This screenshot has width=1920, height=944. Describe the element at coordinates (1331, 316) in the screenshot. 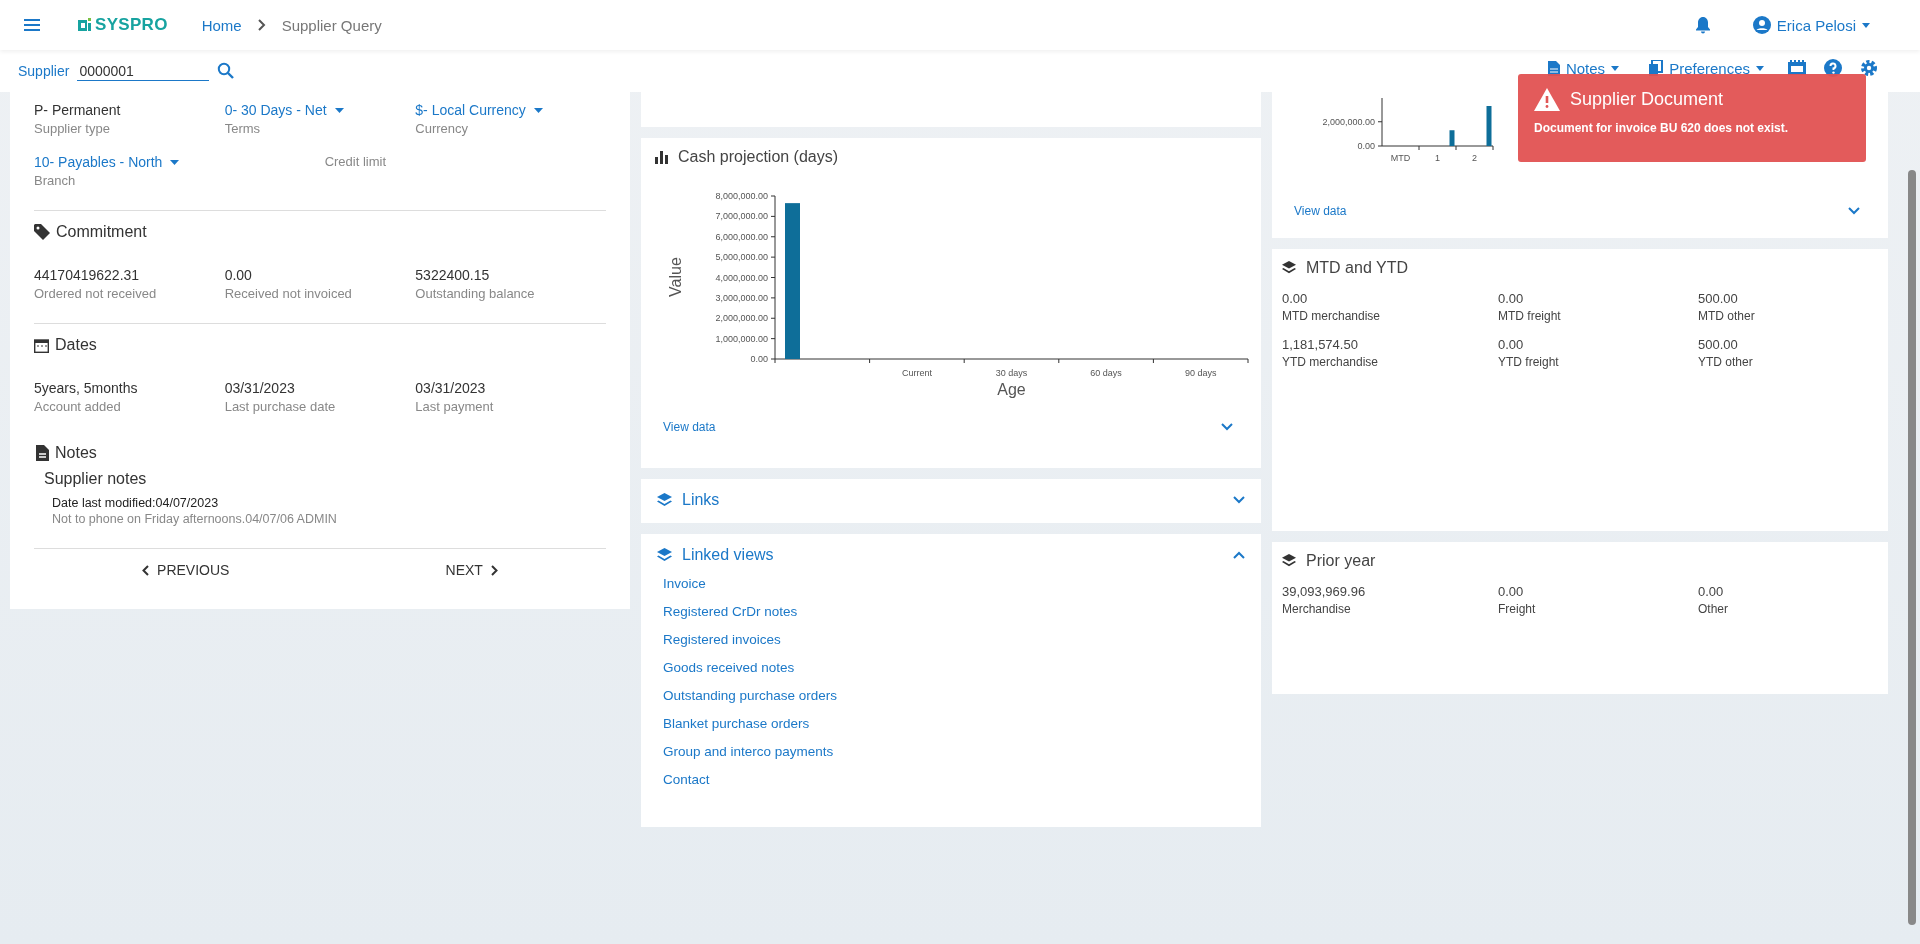

I see `stat-label: MTD merchandise` at that location.